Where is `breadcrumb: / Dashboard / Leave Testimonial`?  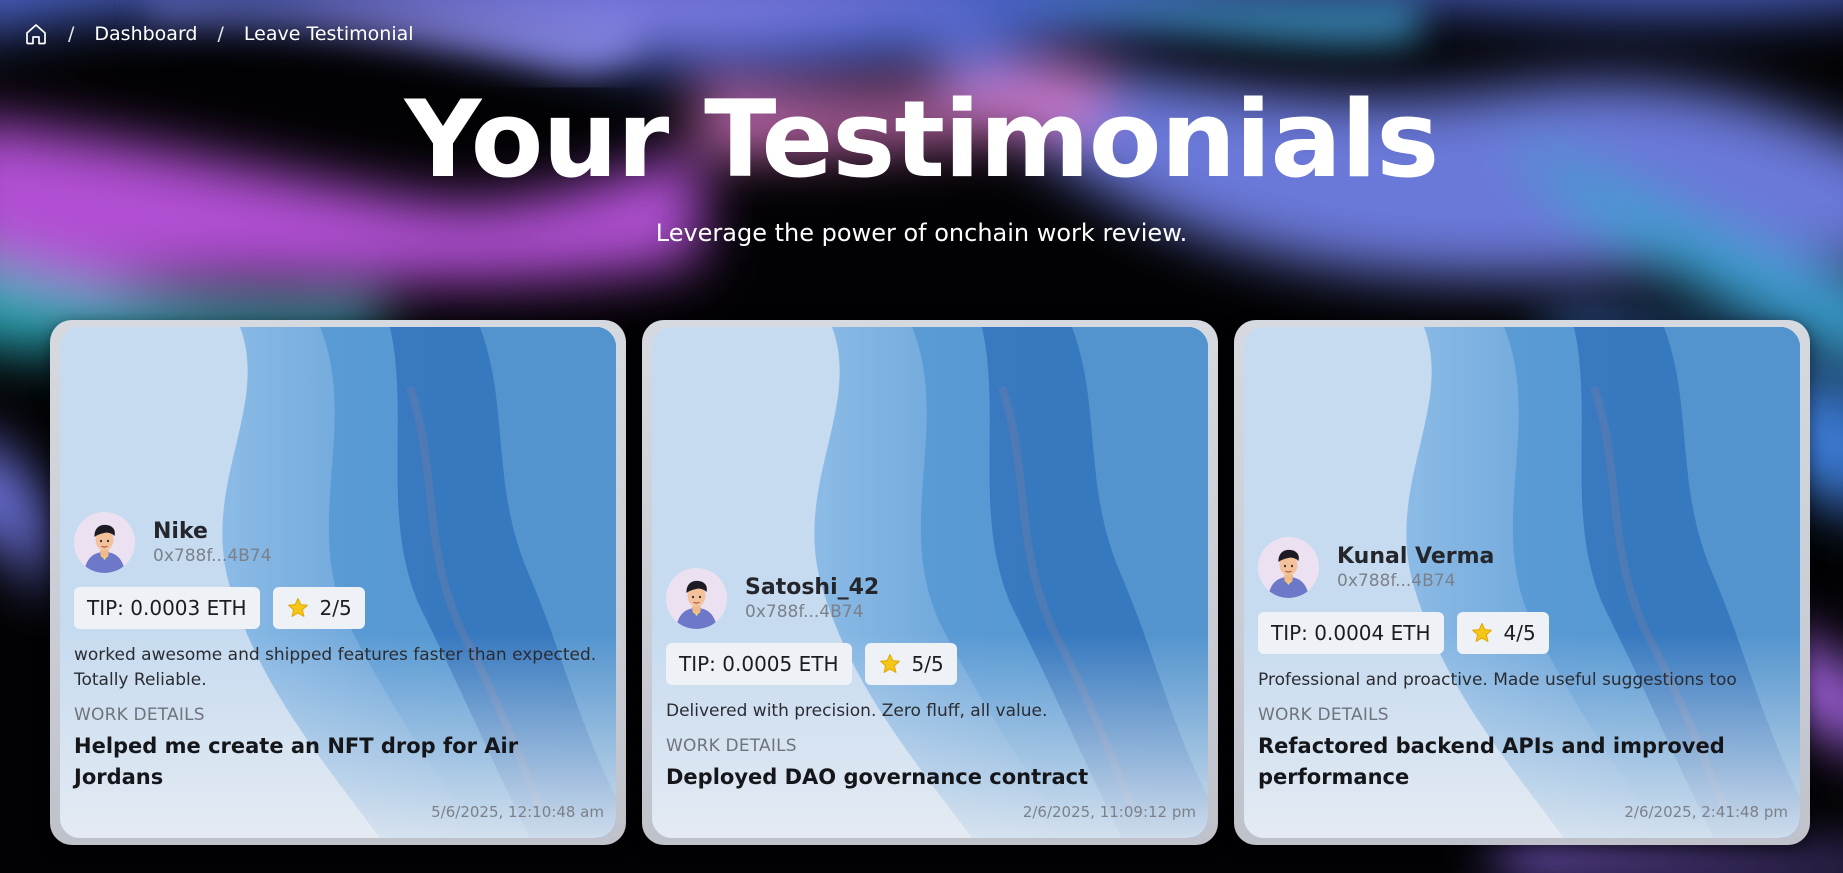
breadcrumb: / Dashboard / Leave Testimonial is located at coordinates (219, 34).